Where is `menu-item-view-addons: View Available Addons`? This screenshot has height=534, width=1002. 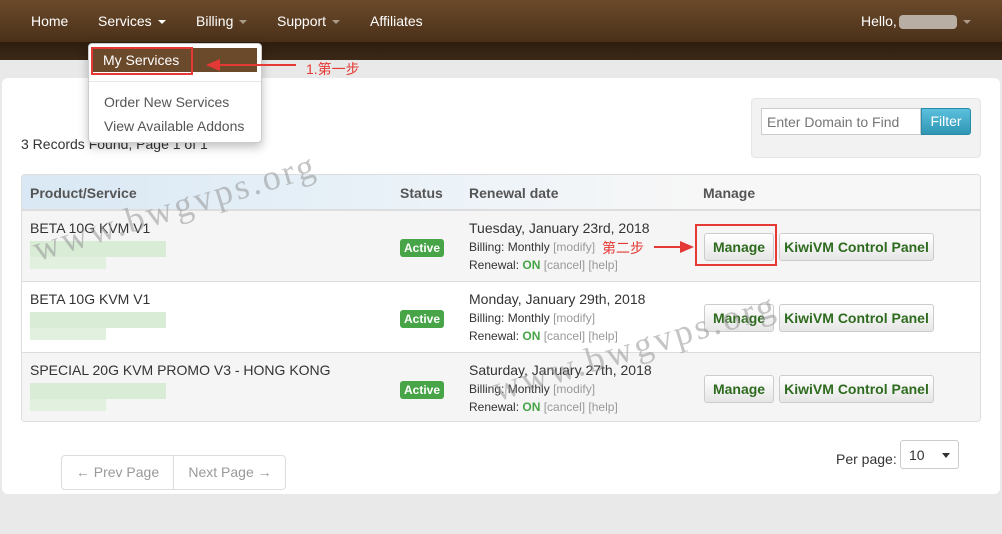
menu-item-view-addons: View Available Addons is located at coordinates (174, 126).